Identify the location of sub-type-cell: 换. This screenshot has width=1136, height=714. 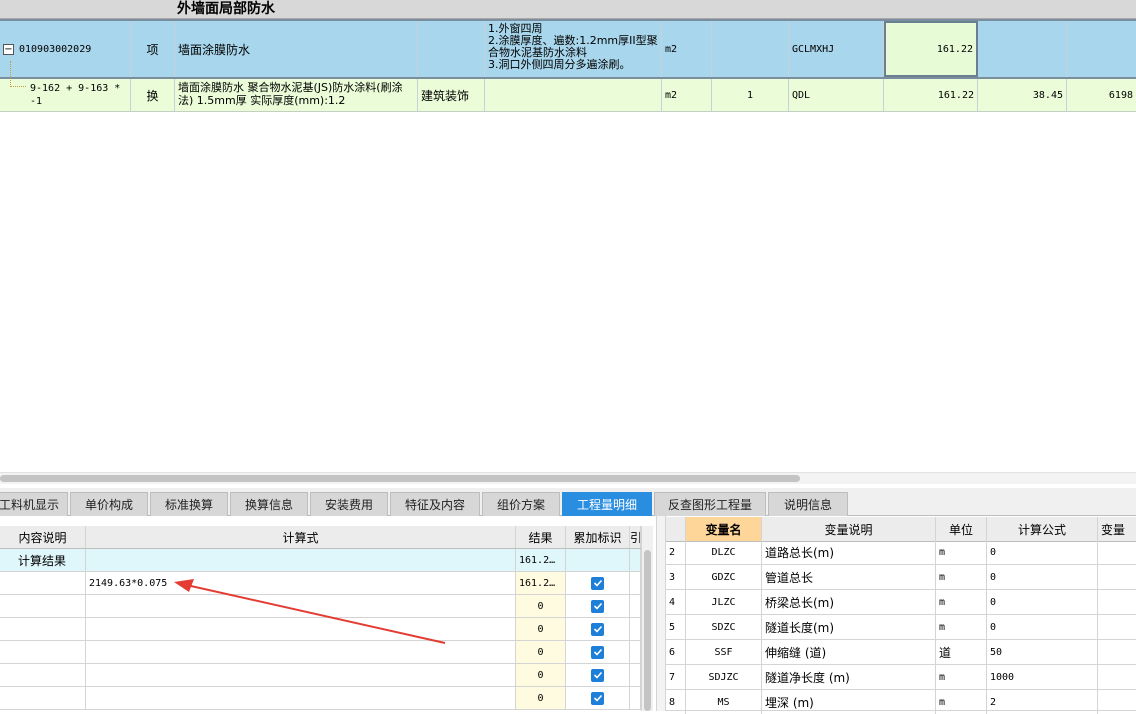
(153, 95).